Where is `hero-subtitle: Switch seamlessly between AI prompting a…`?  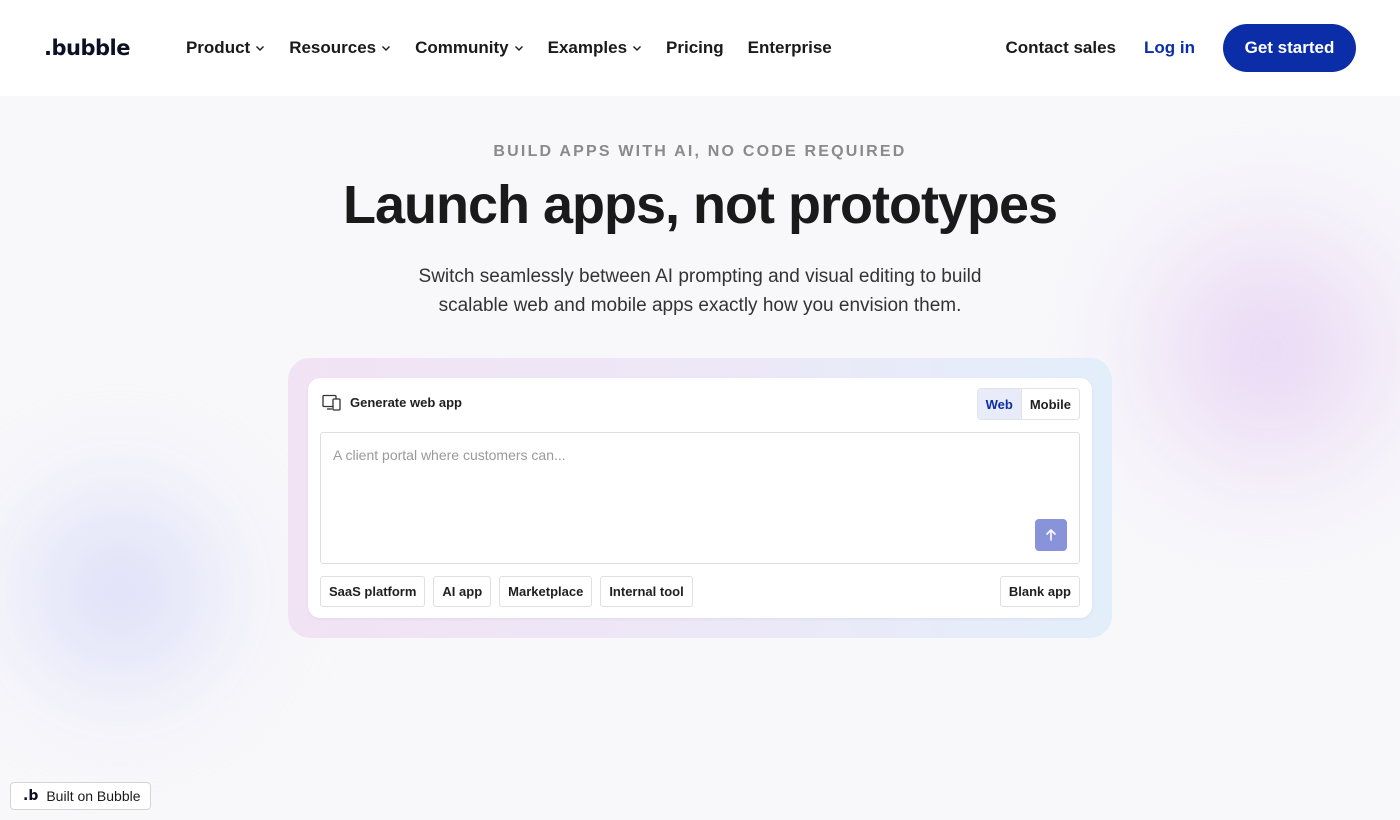 hero-subtitle: Switch seamlessly between AI prompting a… is located at coordinates (700, 291).